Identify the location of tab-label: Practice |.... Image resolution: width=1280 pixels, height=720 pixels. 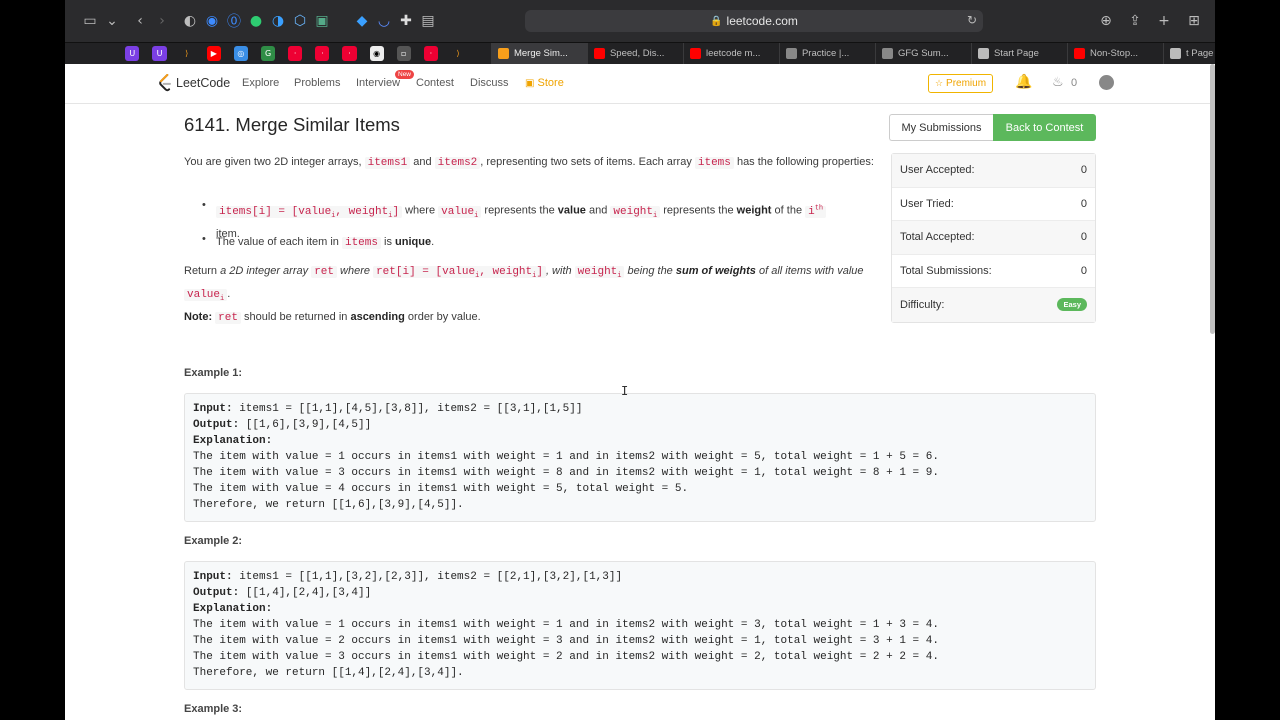
(825, 53).